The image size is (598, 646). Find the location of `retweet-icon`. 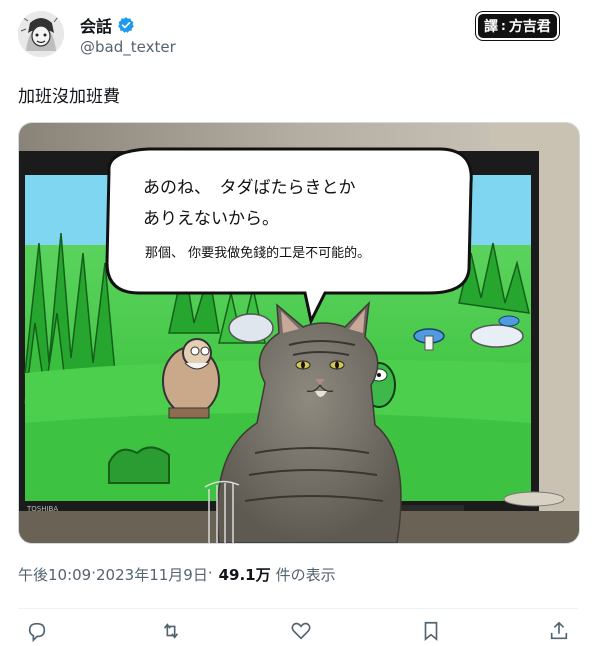

retweet-icon is located at coordinates (171, 631).